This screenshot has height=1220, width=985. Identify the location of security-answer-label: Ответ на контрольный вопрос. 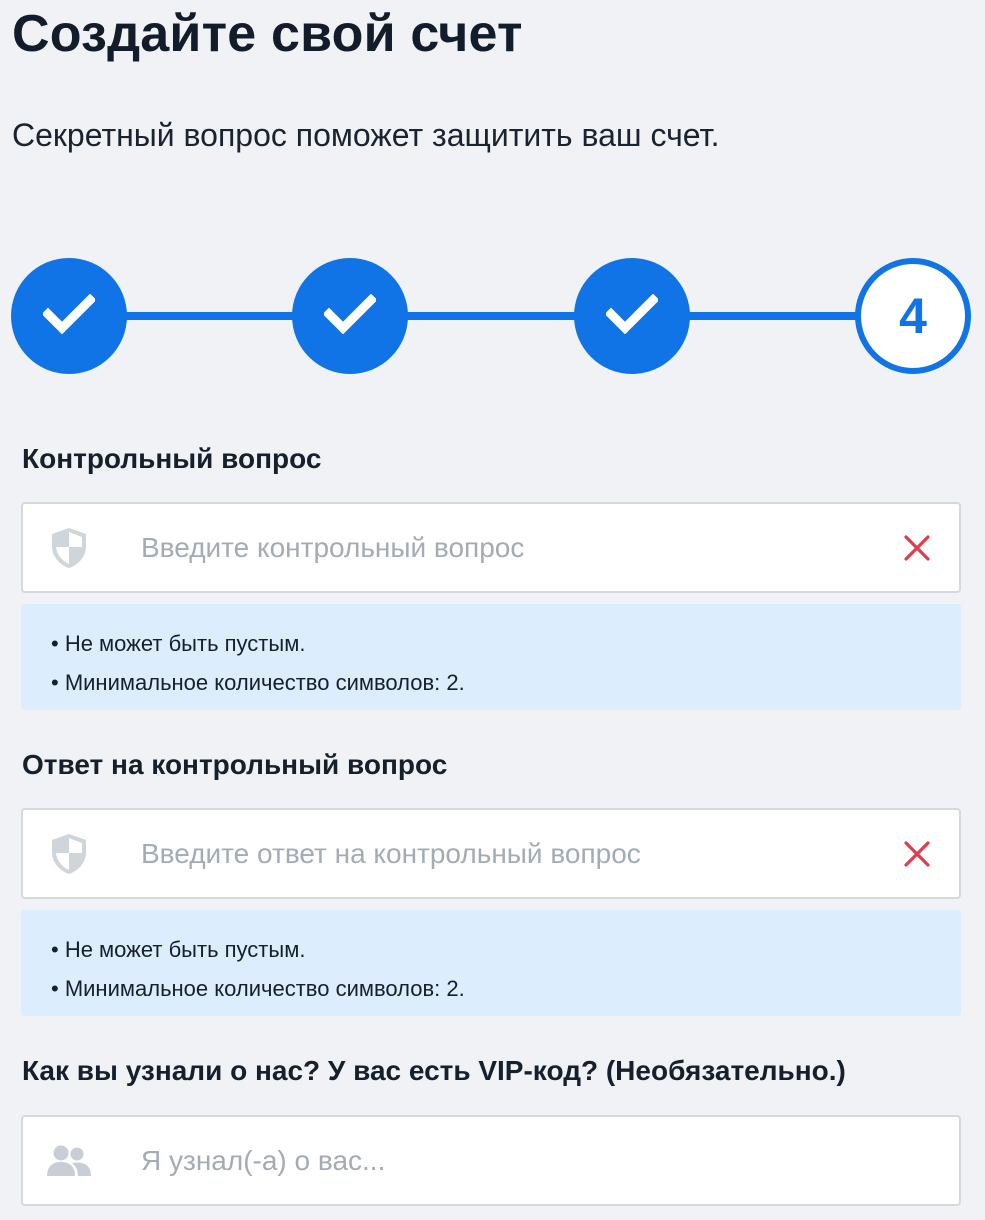
(235, 764).